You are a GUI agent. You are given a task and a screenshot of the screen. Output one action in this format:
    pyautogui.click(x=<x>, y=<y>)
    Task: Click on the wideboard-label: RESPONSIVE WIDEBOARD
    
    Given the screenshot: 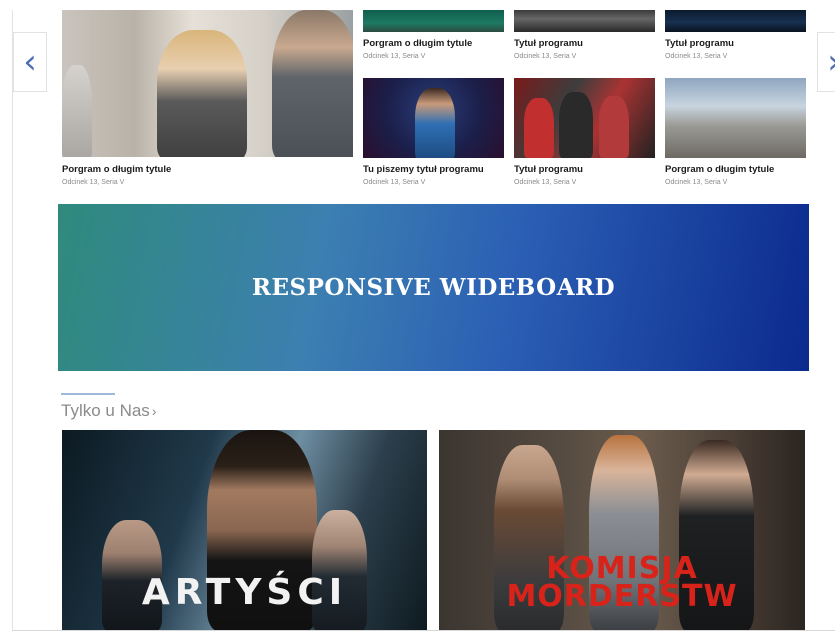 What is the action you would take?
    pyautogui.click(x=433, y=287)
    